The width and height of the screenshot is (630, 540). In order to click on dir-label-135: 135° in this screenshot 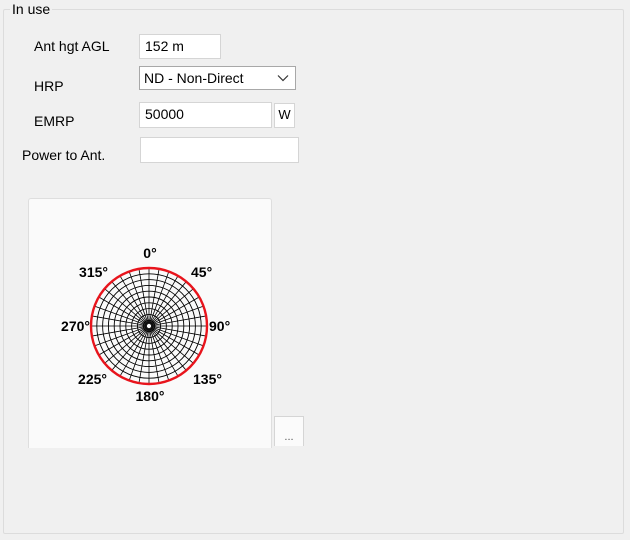, I will do `click(207, 379)`.